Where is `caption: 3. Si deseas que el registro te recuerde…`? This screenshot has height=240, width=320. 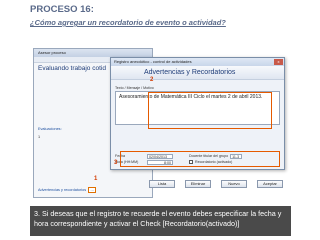 caption: 3. Si deseas que el registro te recuerde… is located at coordinates (160, 221).